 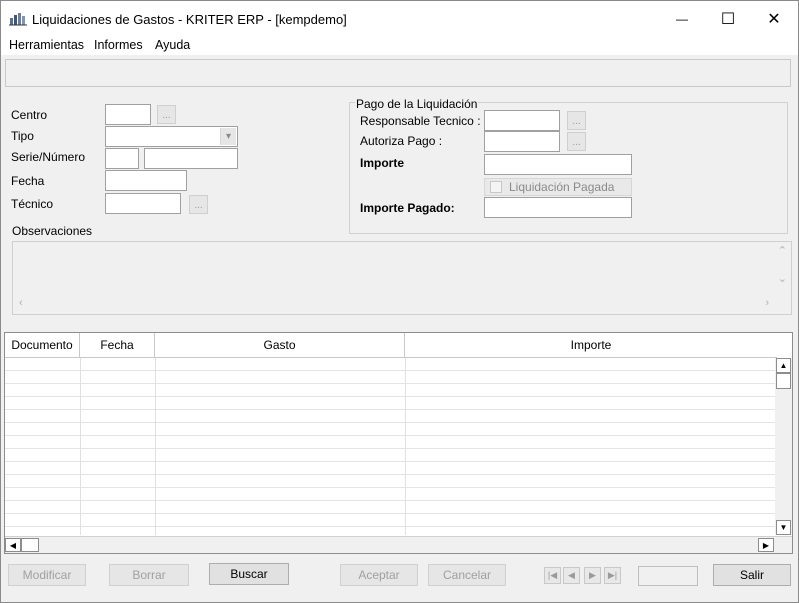 I want to click on grid-vertical-scrollbar: ▲ ▼, so click(x=783, y=446).